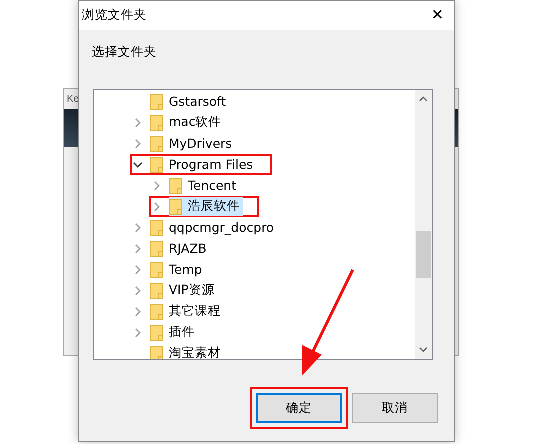 The image size is (541, 444). What do you see at coordinates (203, 164) in the screenshot?
I see `folder-item: Program Files` at bounding box center [203, 164].